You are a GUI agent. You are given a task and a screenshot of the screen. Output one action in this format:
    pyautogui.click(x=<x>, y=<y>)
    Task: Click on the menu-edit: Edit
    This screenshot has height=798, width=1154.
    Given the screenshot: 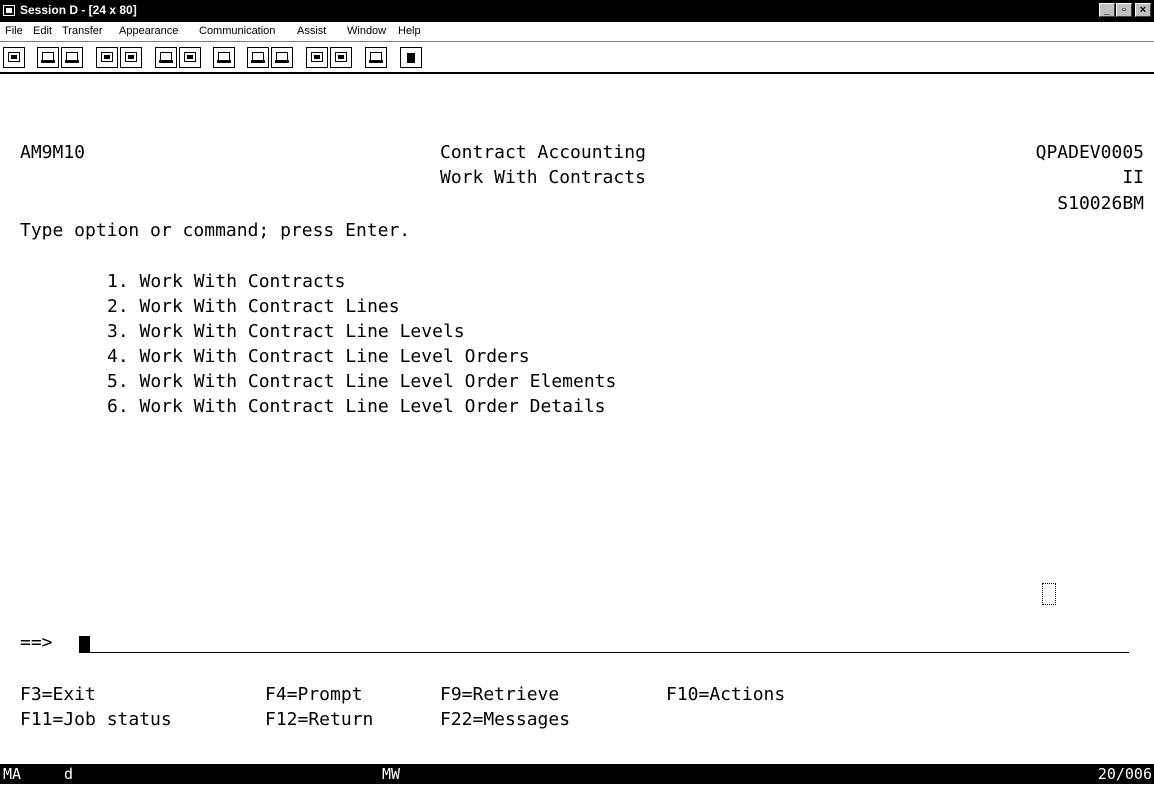 What is the action you would take?
    pyautogui.click(x=42, y=31)
    